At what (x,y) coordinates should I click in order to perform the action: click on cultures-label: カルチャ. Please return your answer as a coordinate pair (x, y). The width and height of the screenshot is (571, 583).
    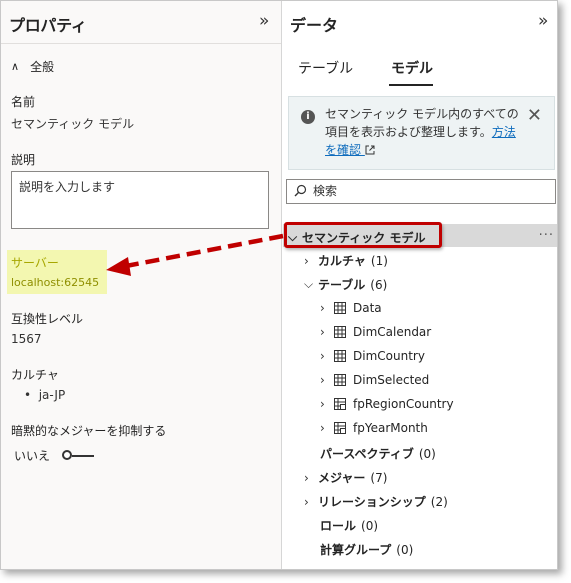
    Looking at the image, I should click on (342, 261).